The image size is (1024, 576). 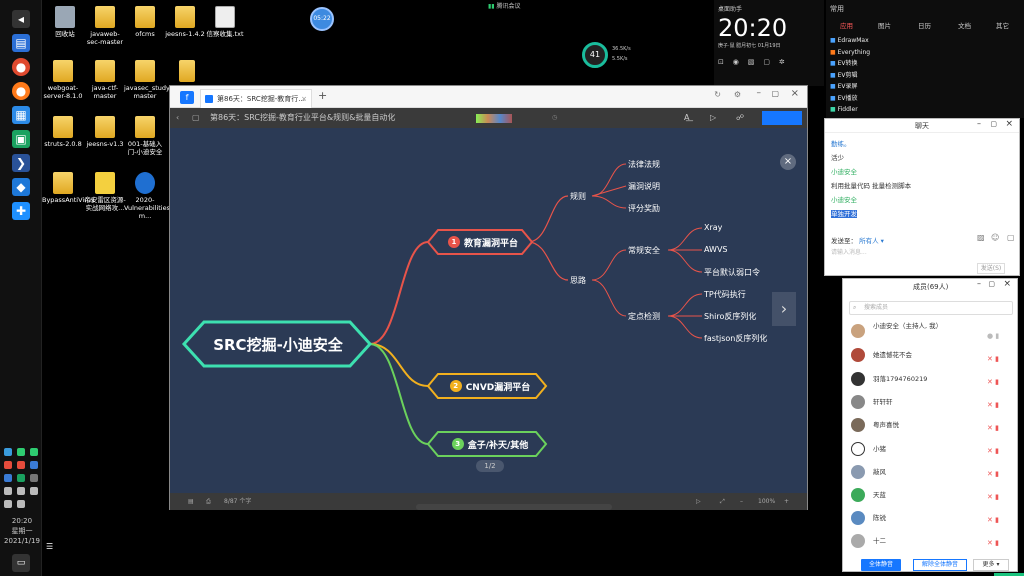 I want to click on tab-docs: 文档, so click(x=964, y=25).